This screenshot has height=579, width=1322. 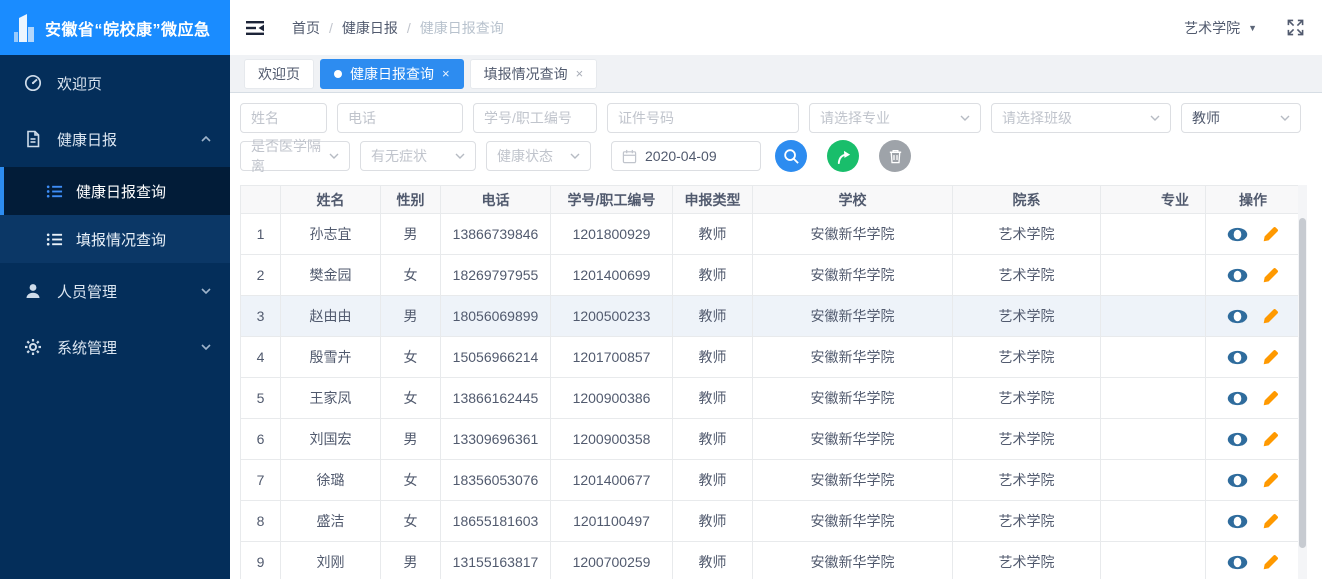 I want to click on health-status-select: 健康状态, so click(x=538, y=156).